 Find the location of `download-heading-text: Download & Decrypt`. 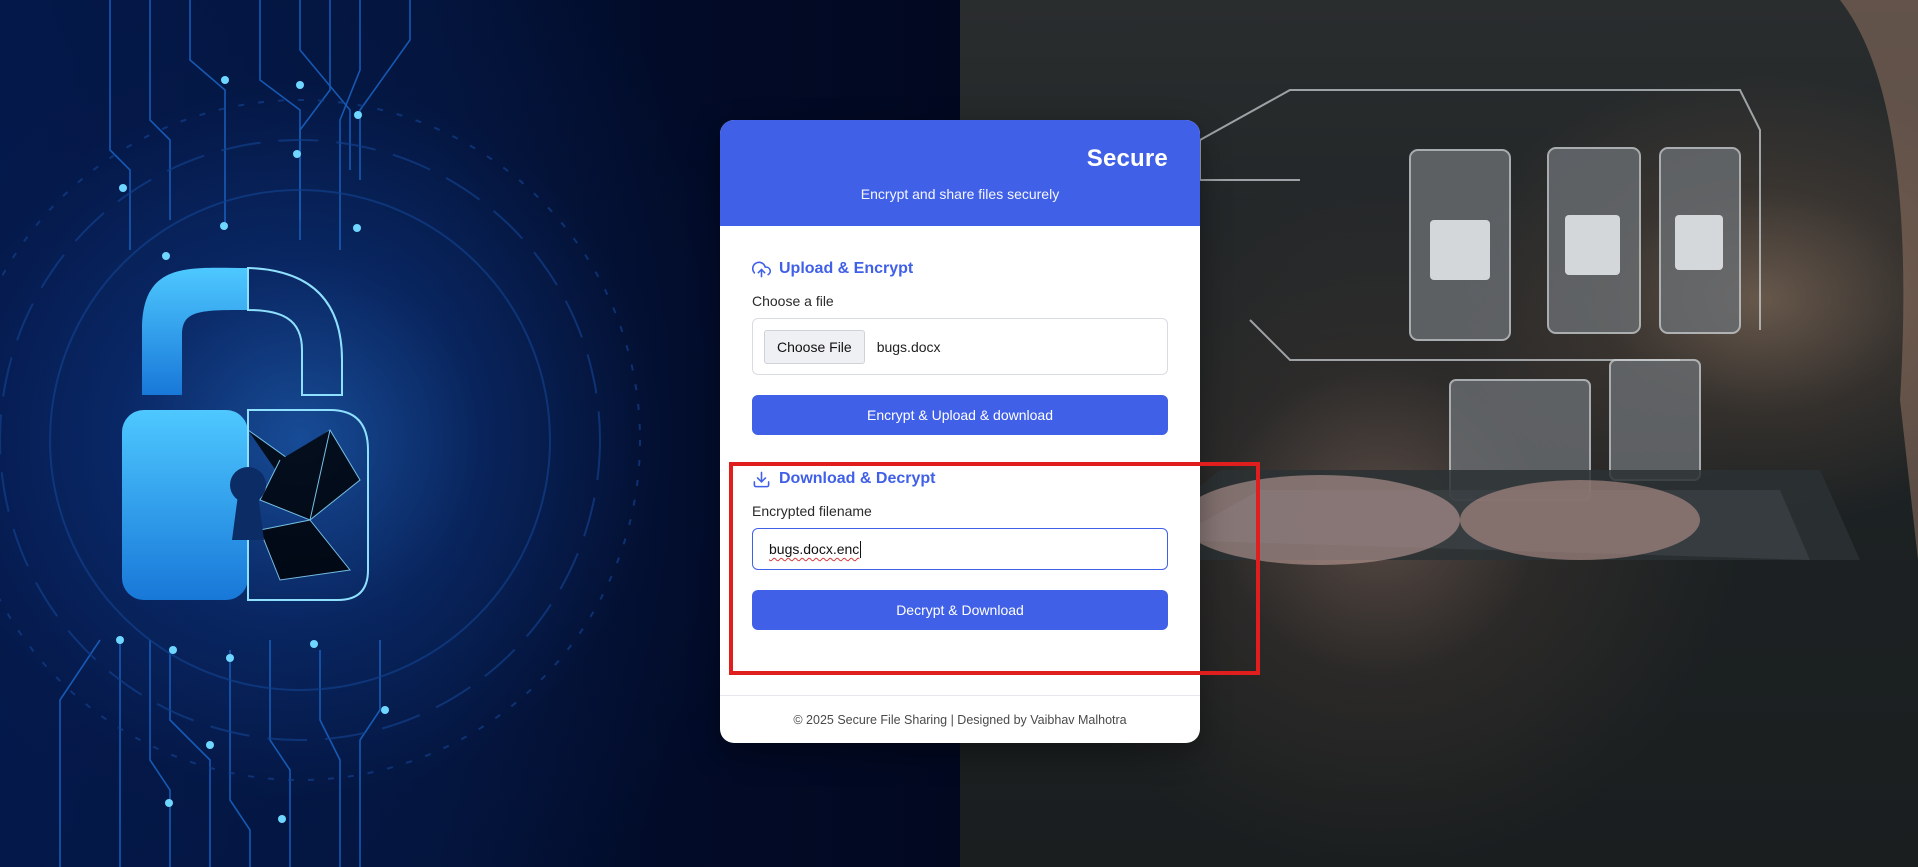

download-heading-text: Download & Decrypt is located at coordinates (857, 478).